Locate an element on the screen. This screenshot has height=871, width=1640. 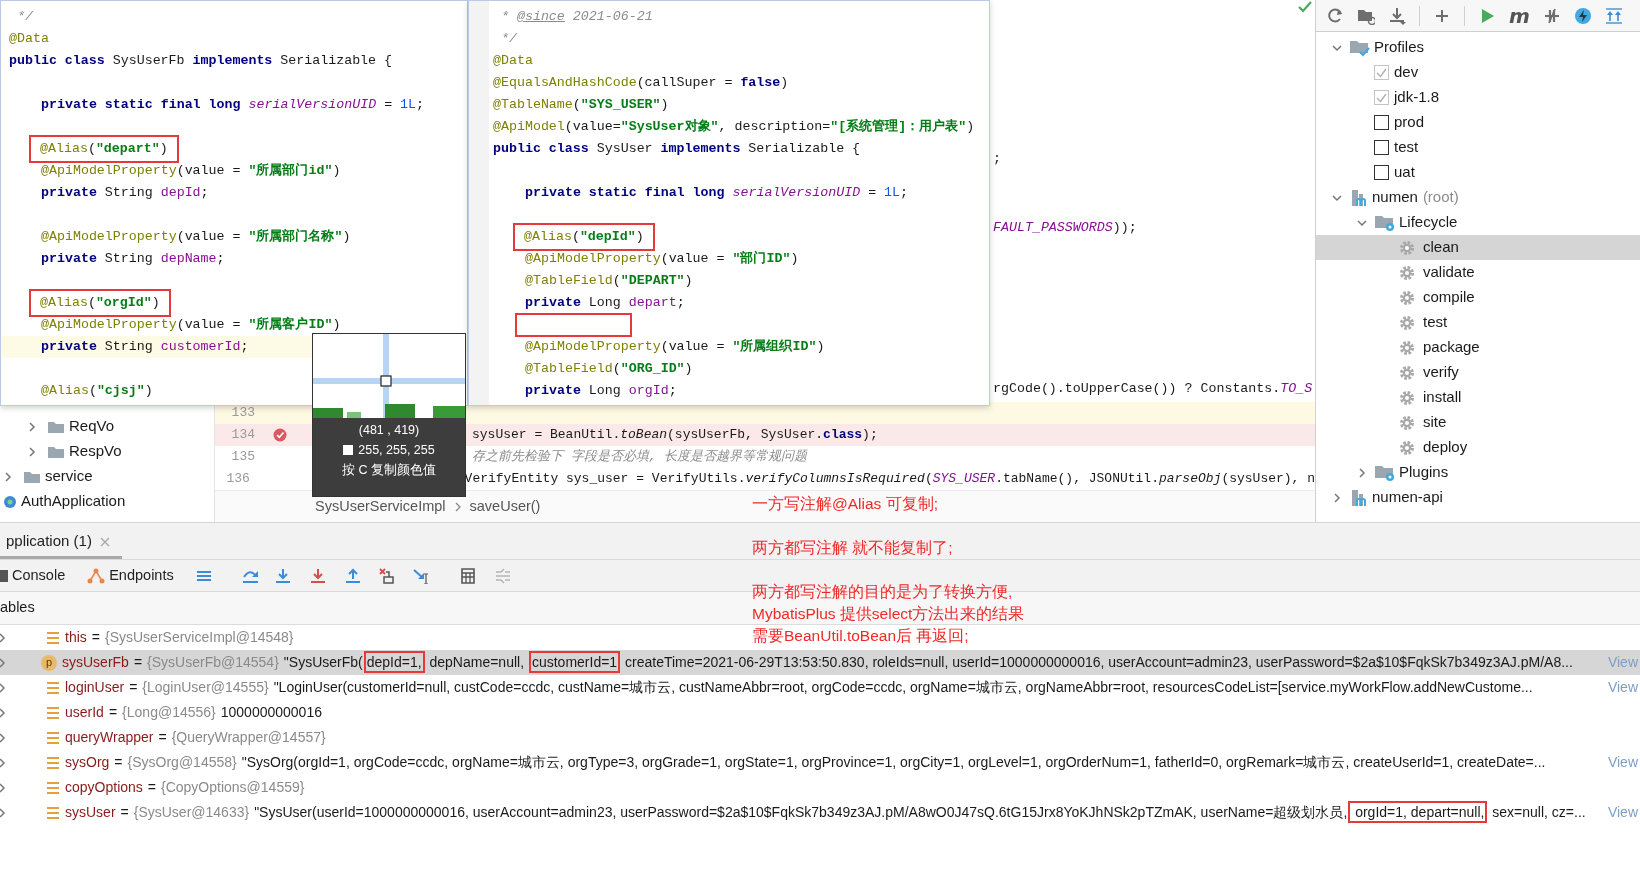
tree-item: install is located at coordinates (1442, 397).